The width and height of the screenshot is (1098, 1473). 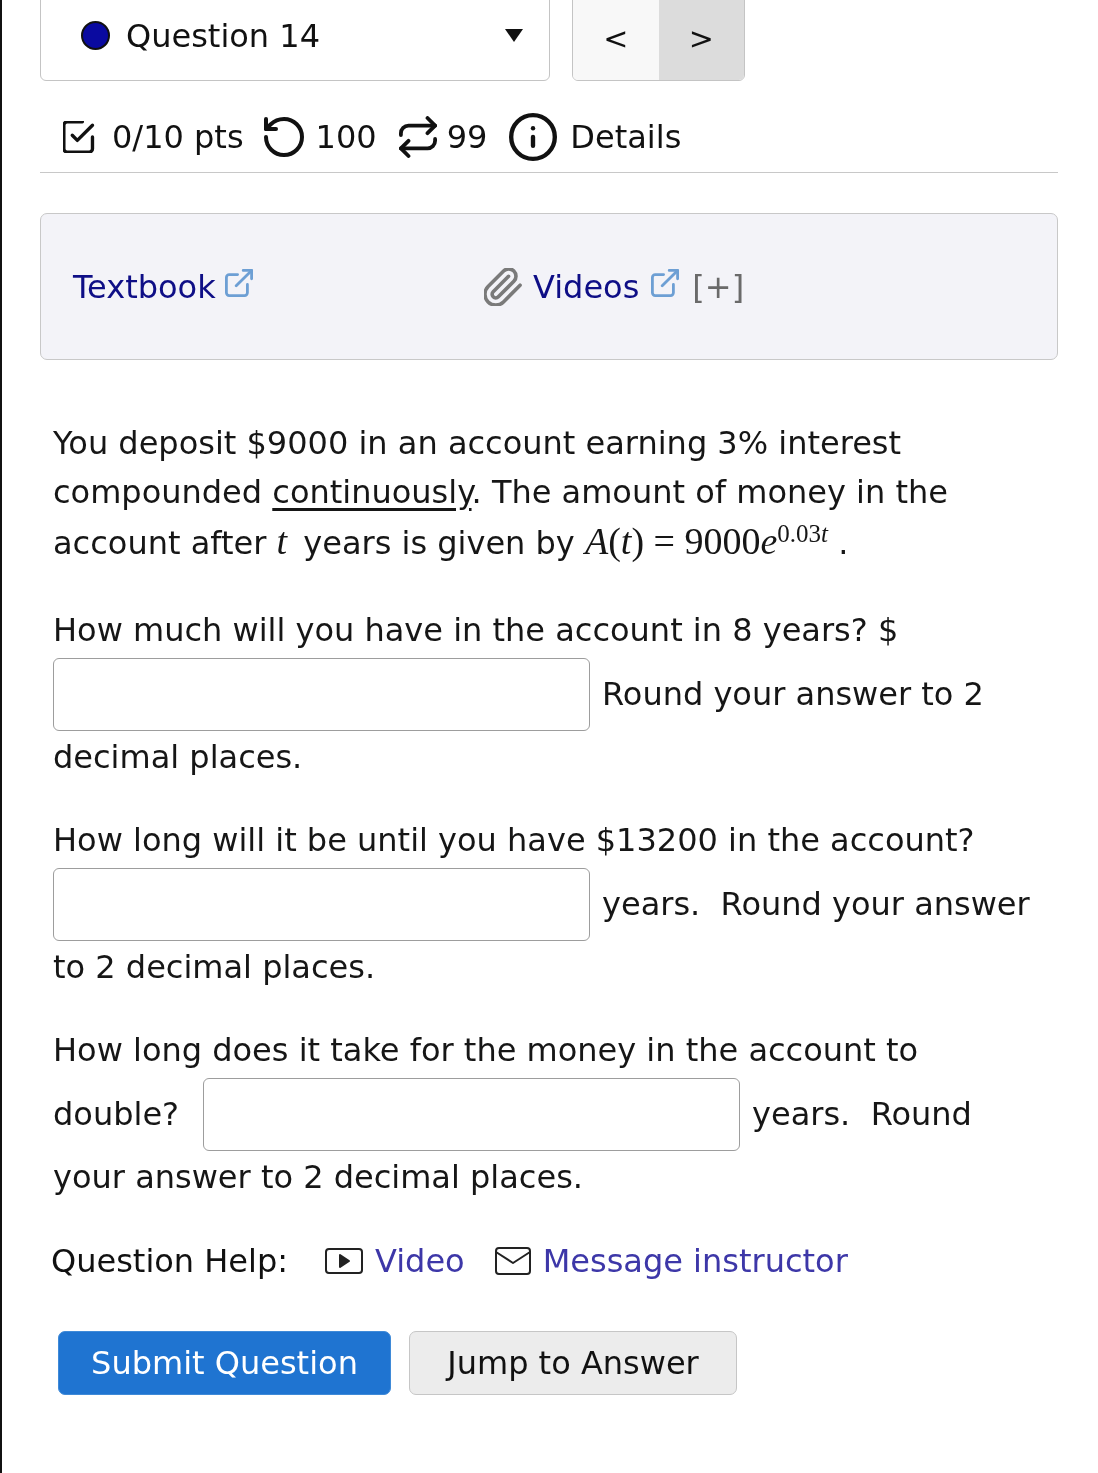 What do you see at coordinates (718, 286) in the screenshot?
I see `expand-button: [+]` at bounding box center [718, 286].